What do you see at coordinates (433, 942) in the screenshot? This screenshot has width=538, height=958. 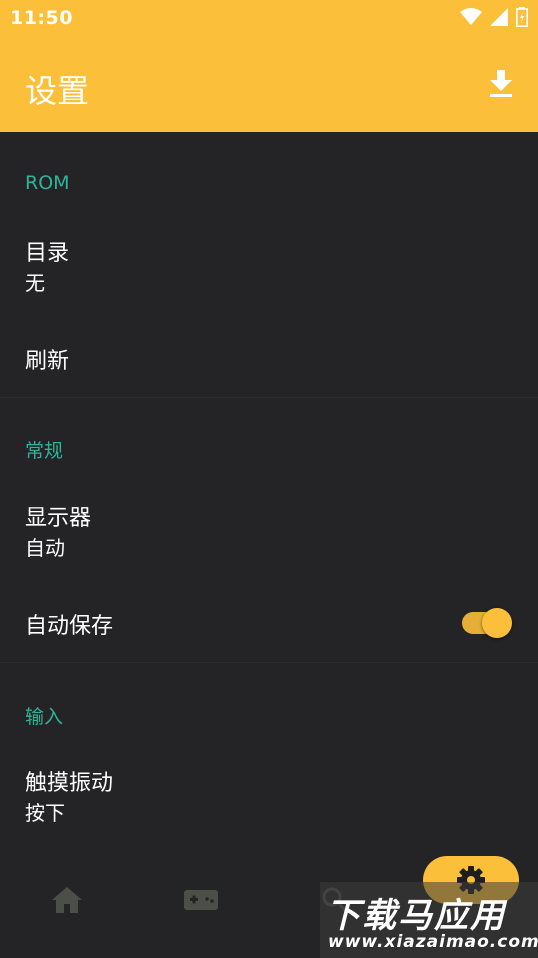 I see `watermark-url: www.xiazaimao.com` at bounding box center [433, 942].